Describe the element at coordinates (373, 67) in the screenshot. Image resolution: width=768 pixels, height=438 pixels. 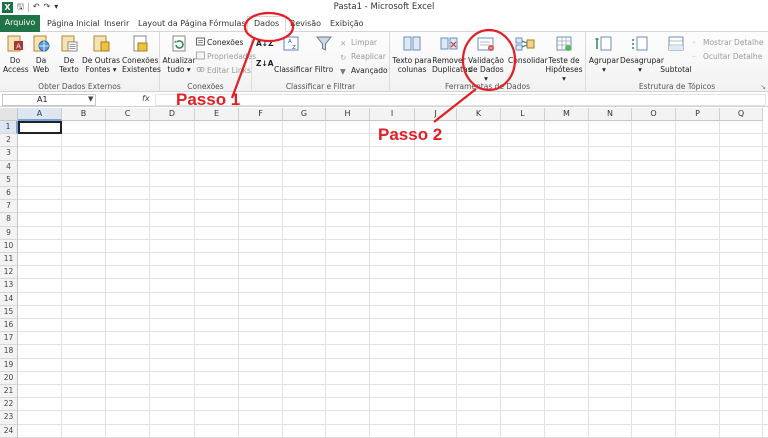
I see `annotation-overlay` at that location.